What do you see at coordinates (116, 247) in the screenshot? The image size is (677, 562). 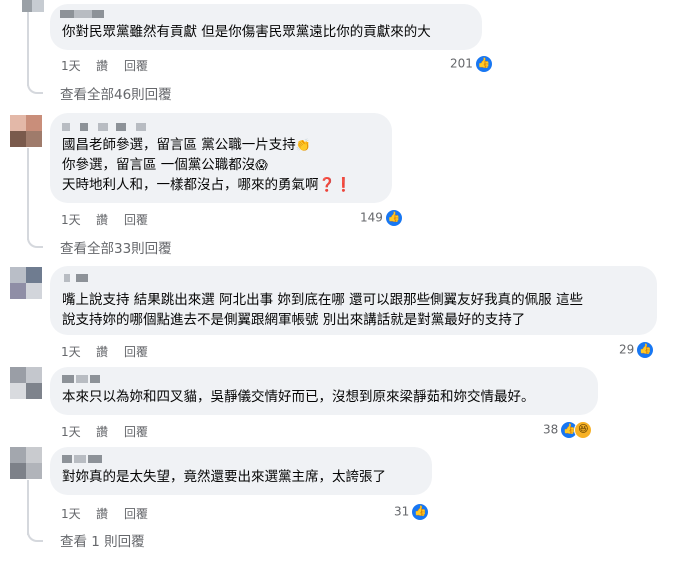 I see `view-replies-link: 查看全部33則回覆` at bounding box center [116, 247].